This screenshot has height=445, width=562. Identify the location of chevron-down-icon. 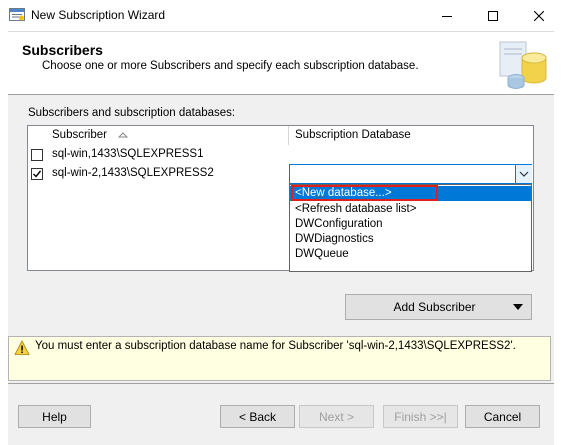
(524, 174).